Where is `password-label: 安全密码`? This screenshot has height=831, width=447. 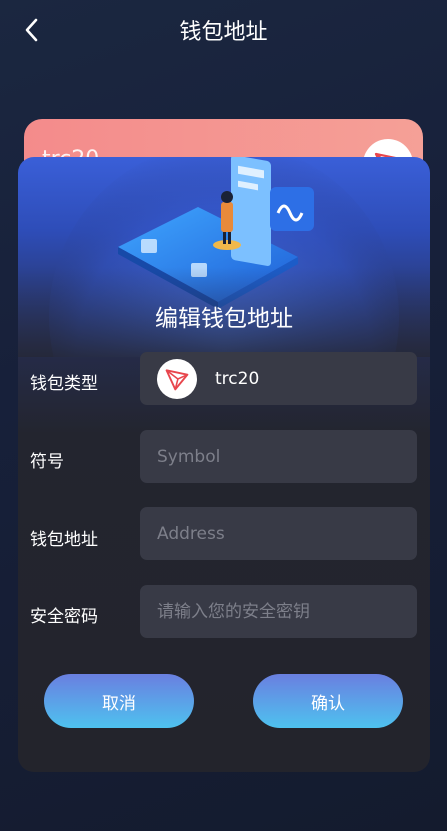 password-label: 安全密码 is located at coordinates (64, 617).